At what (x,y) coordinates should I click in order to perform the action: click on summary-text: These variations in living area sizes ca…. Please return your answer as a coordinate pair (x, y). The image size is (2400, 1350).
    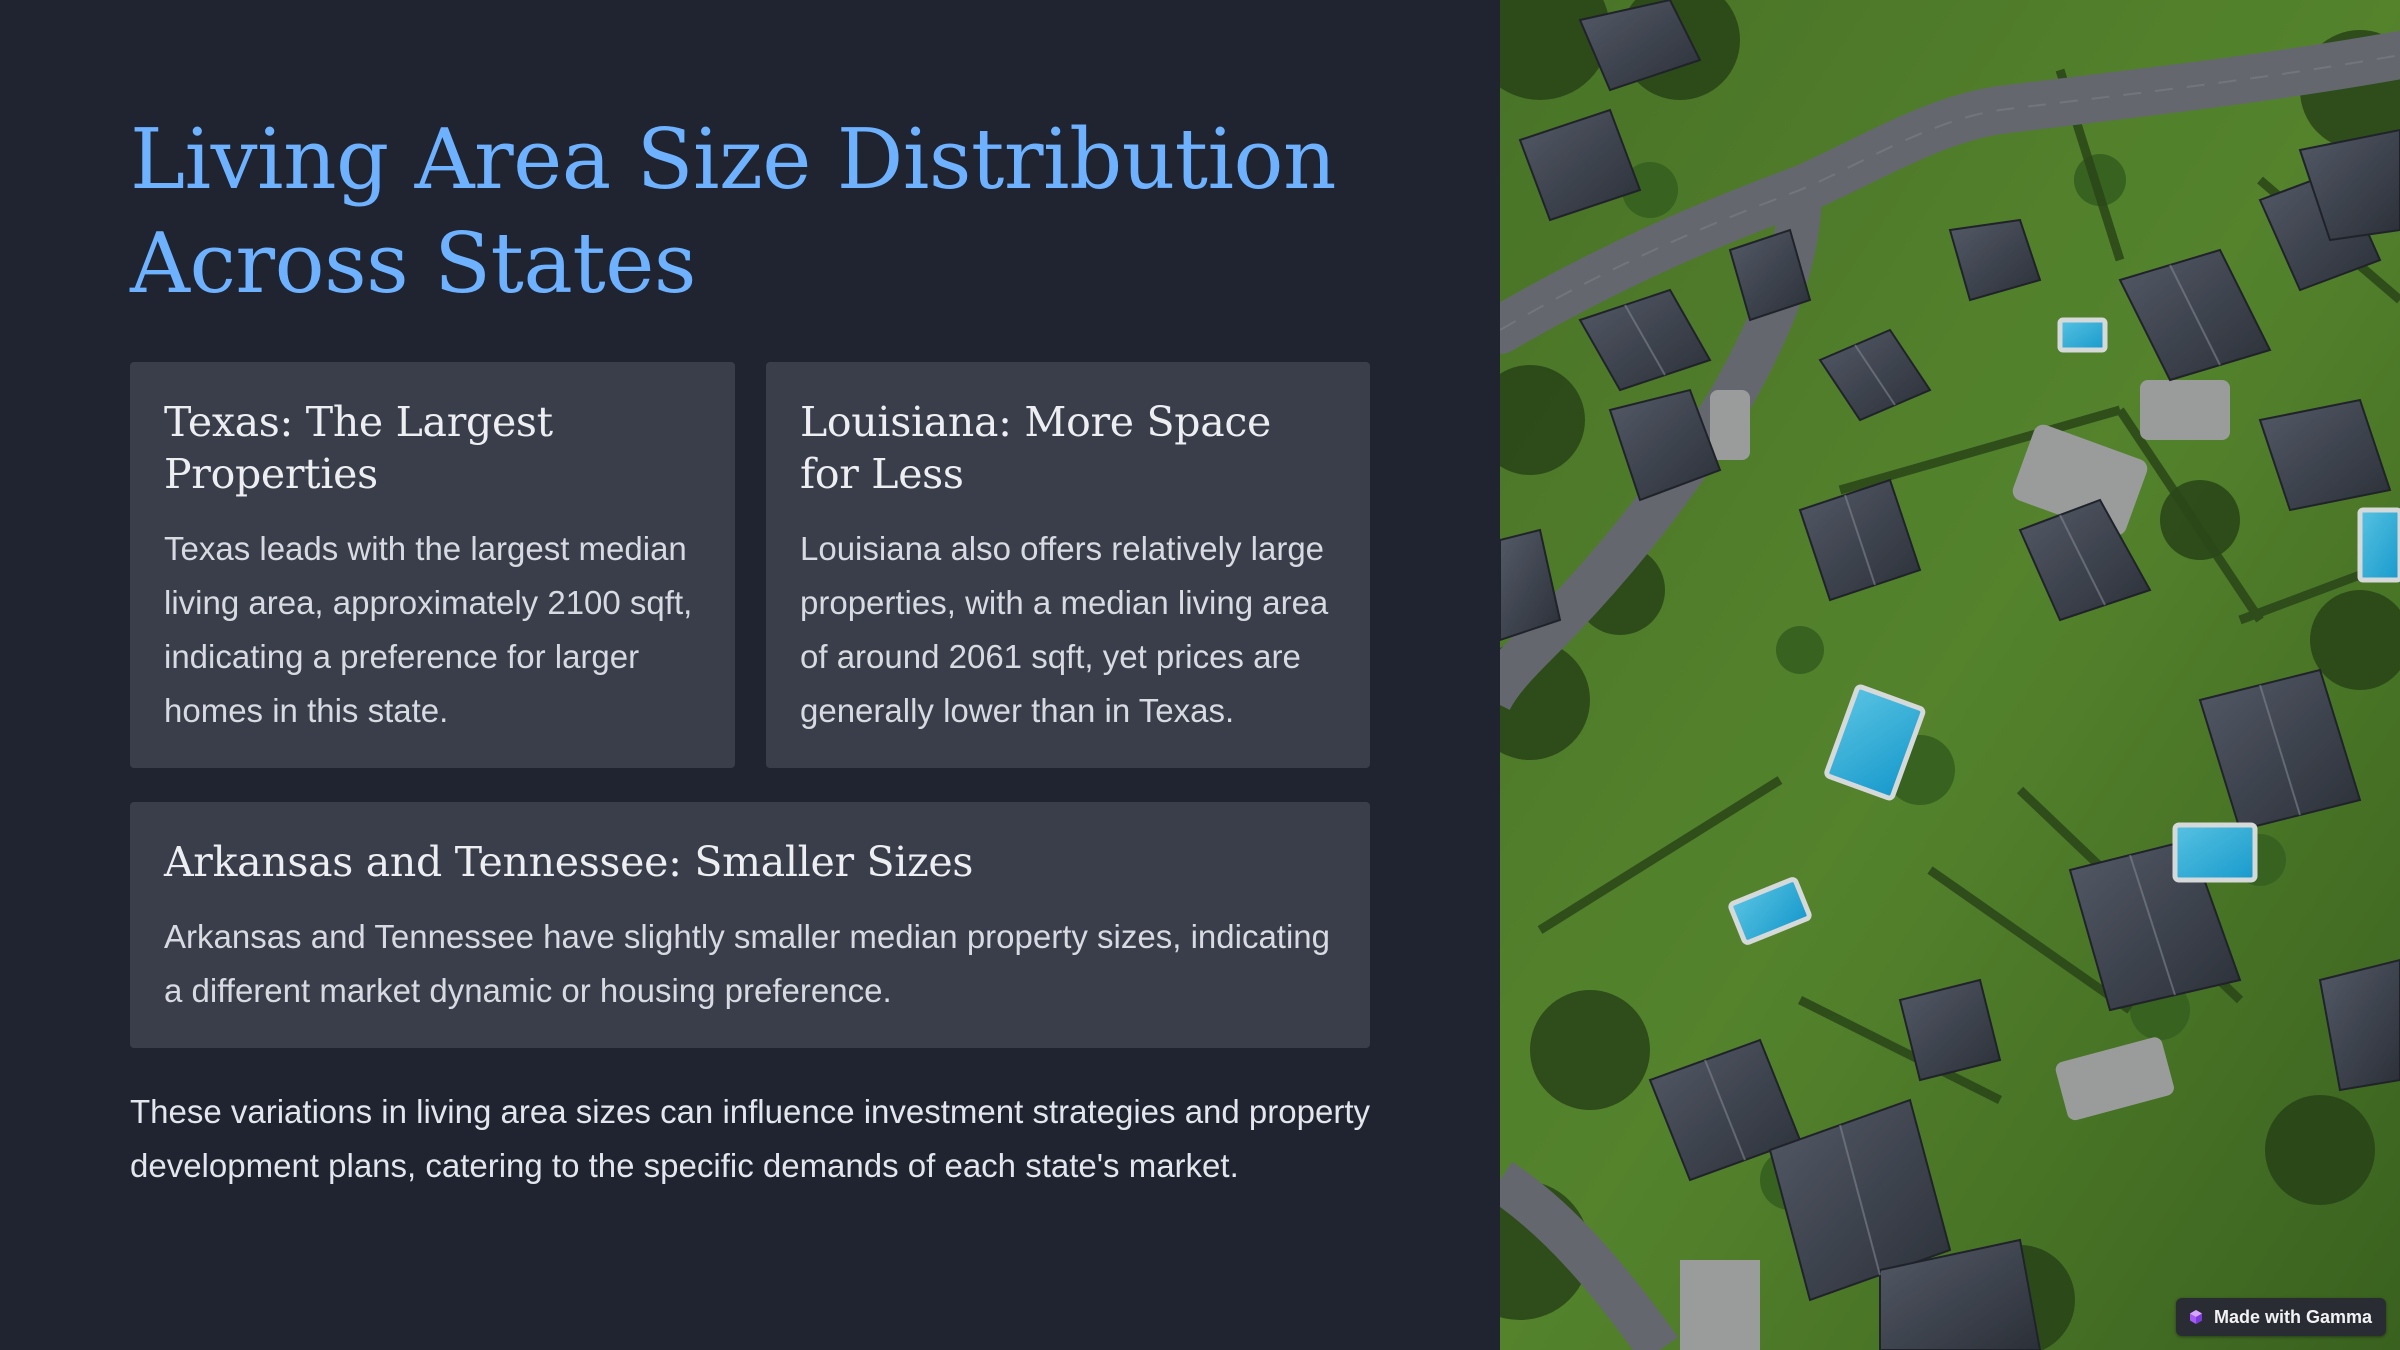
    Looking at the image, I should click on (750, 1138).